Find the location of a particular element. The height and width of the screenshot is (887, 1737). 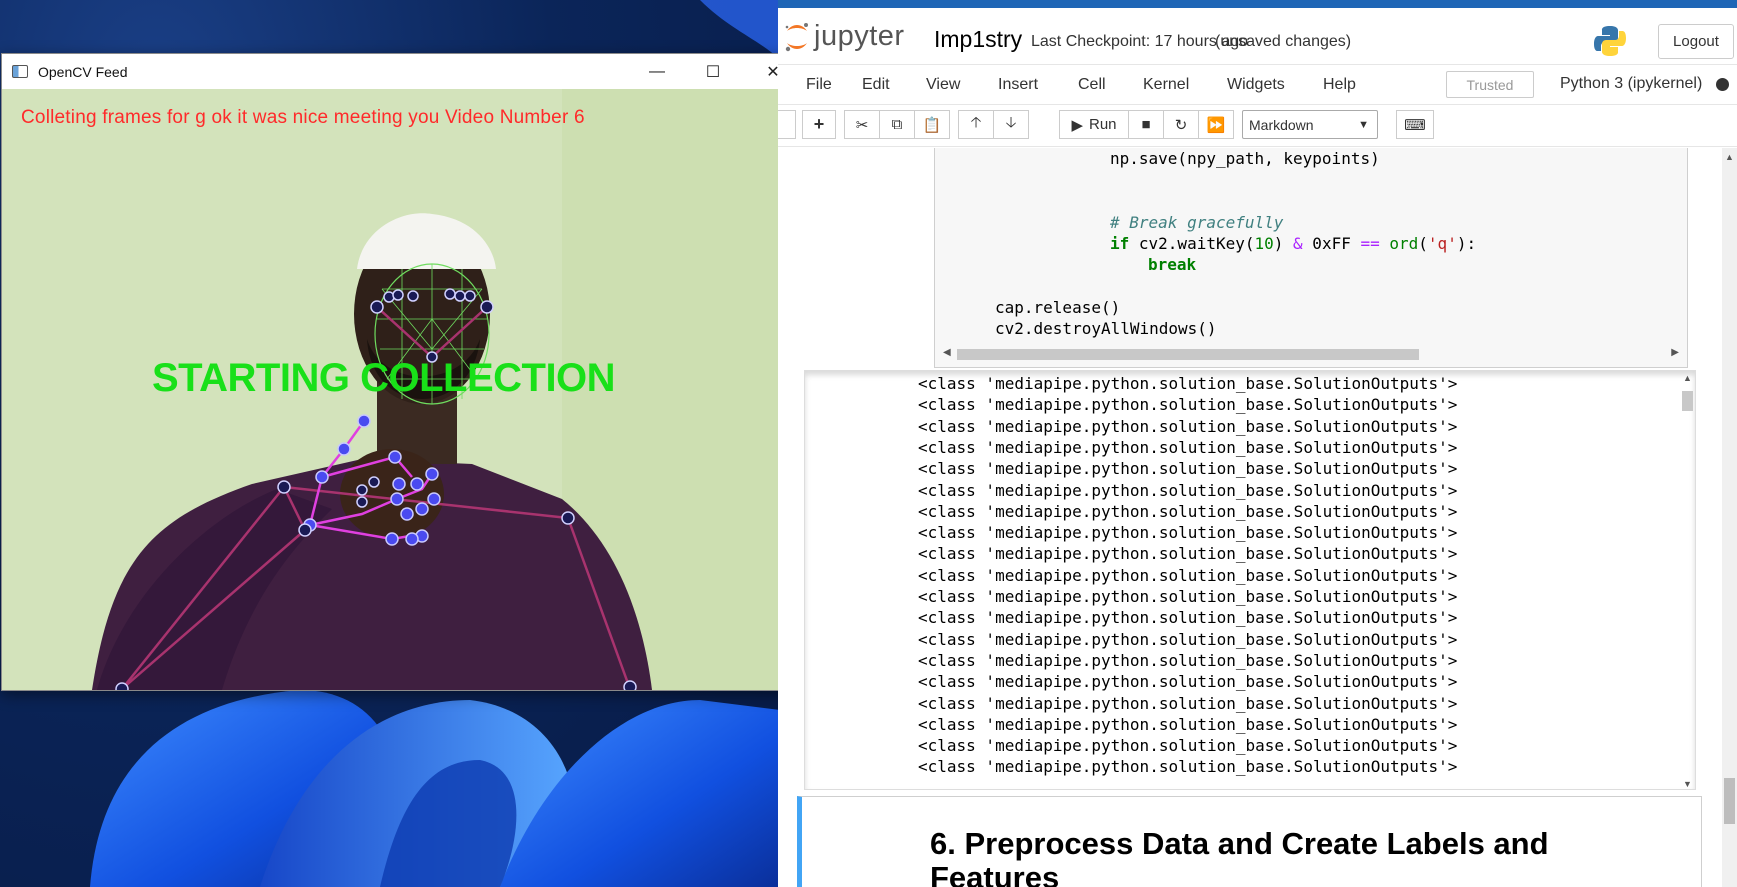

code-number: 10 is located at coordinates (1264, 243).